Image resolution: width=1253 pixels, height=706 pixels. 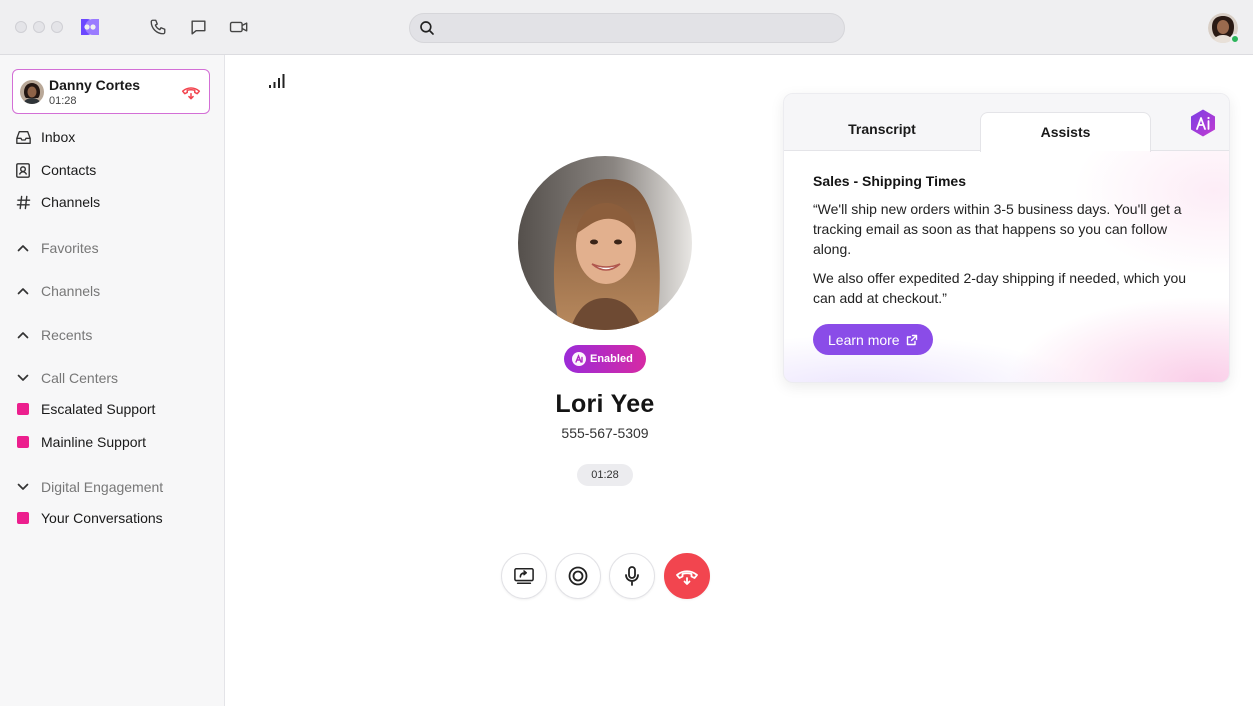 I want to click on sidebar-item-channels: Channels, so click(x=112, y=202).